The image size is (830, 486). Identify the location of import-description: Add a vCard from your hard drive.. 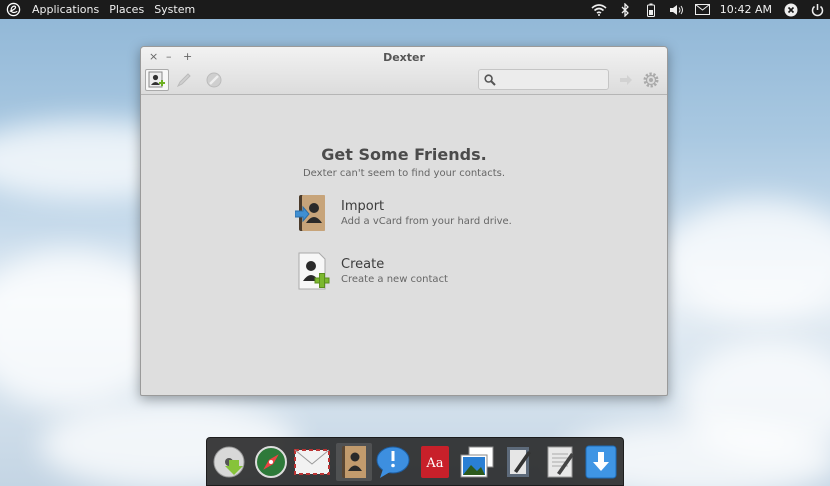
(426, 221).